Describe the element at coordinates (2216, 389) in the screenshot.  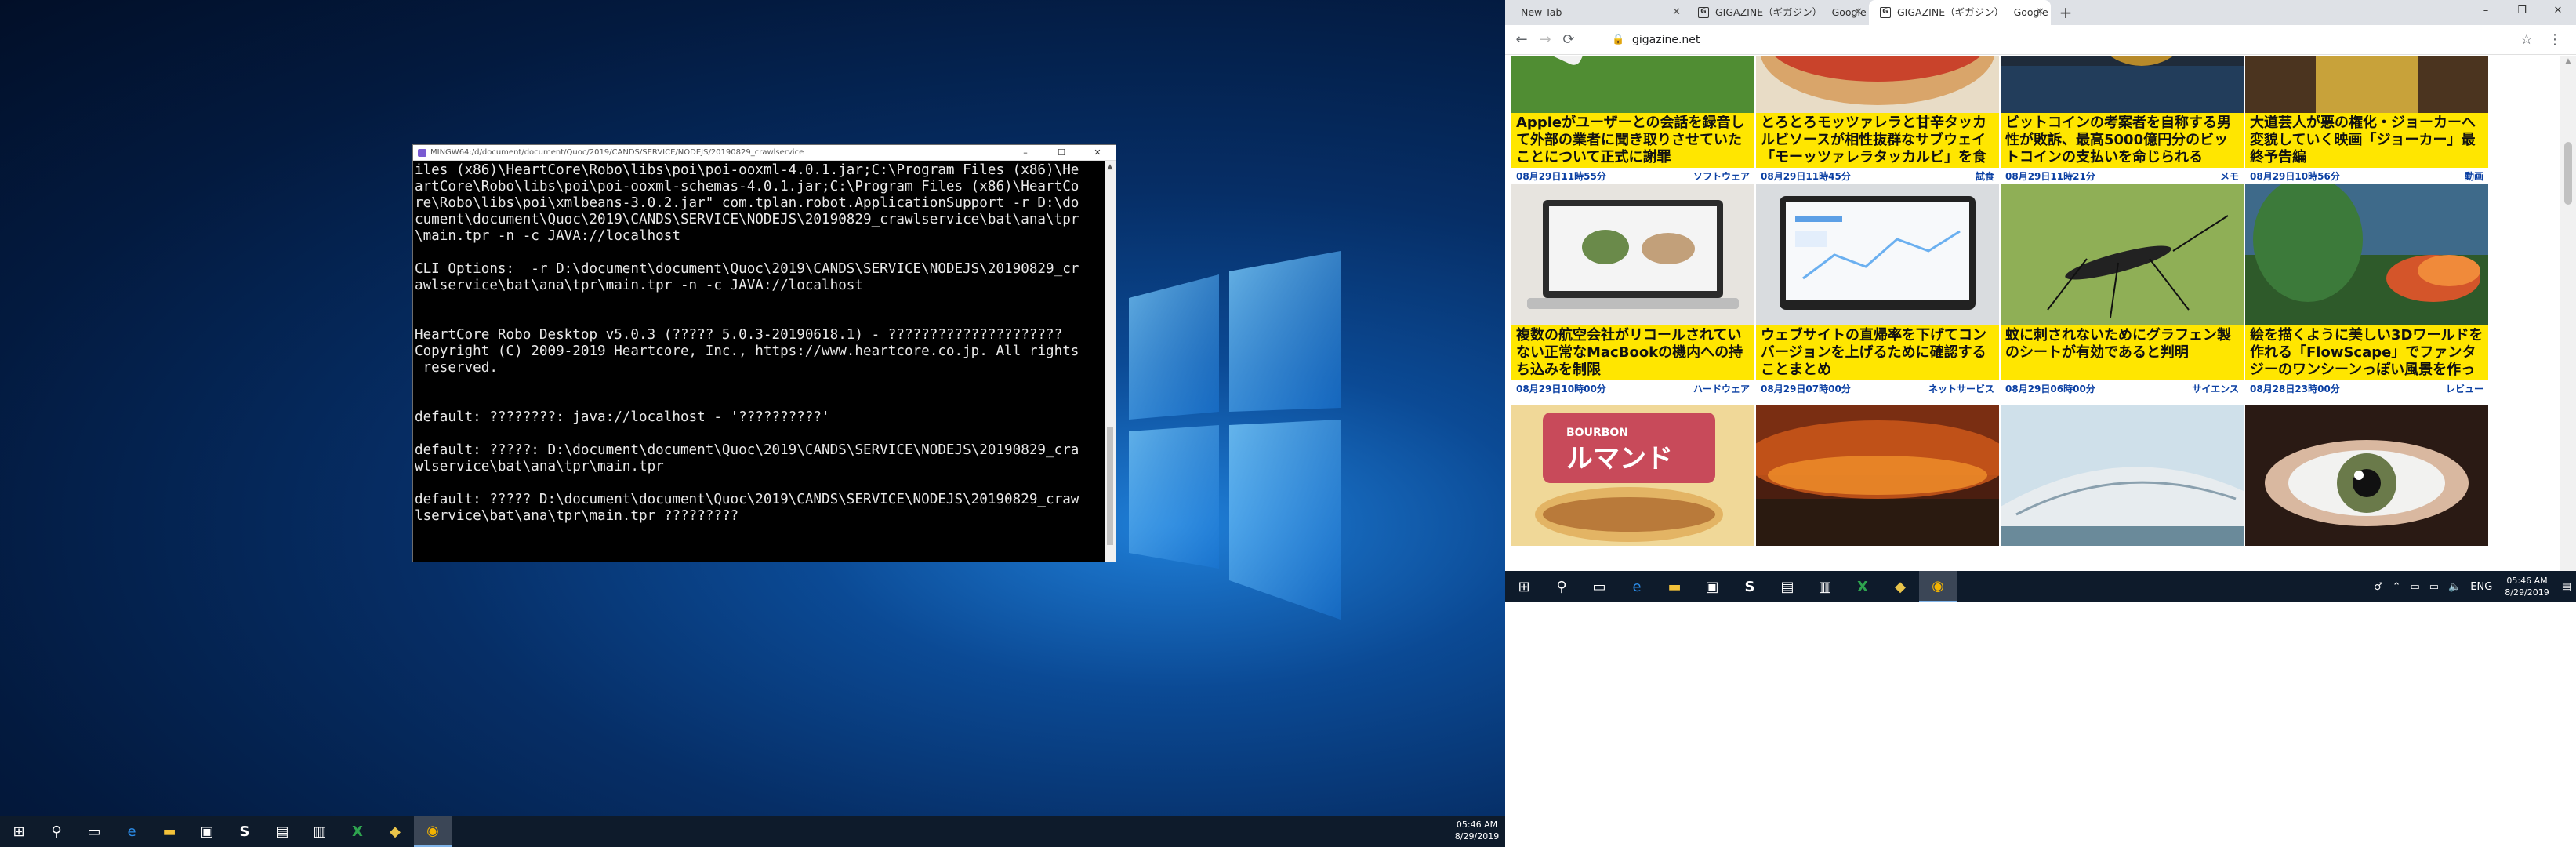
I see `article-category: サイエンス` at that location.